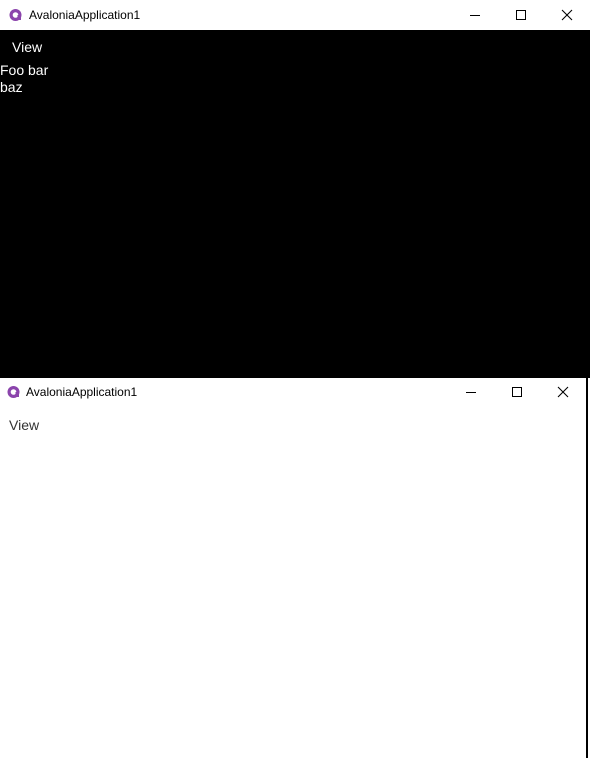  What do you see at coordinates (24, 70) in the screenshot?
I see `content-line-1: Foo bar` at bounding box center [24, 70].